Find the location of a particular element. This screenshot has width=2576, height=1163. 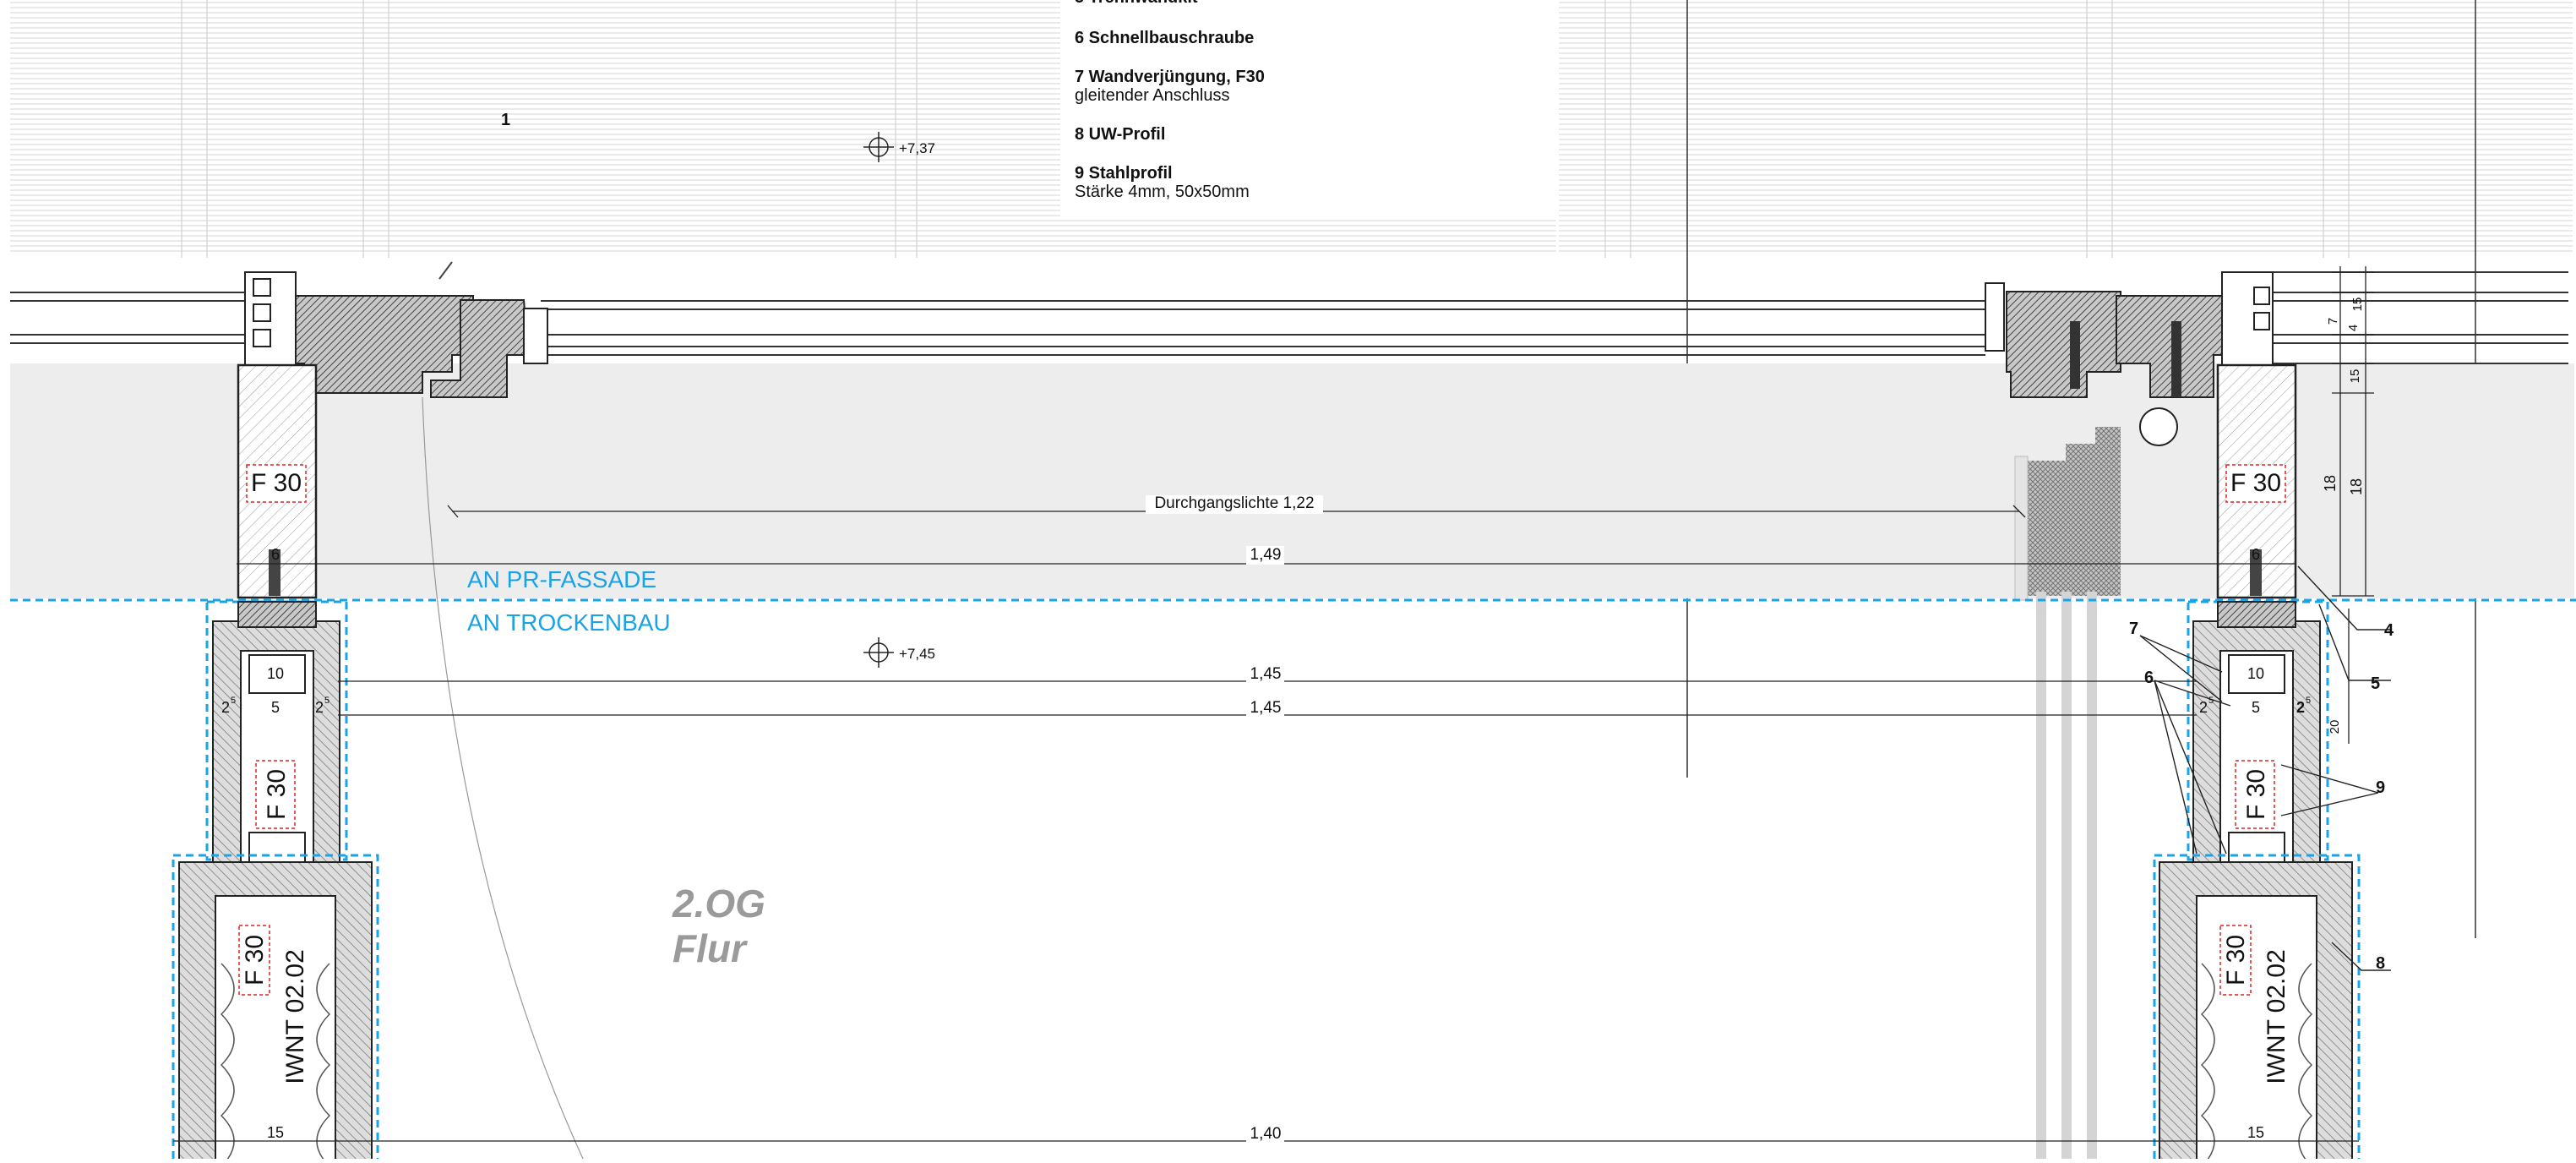

fire-rating-left-middle: F 30 is located at coordinates (277, 794).